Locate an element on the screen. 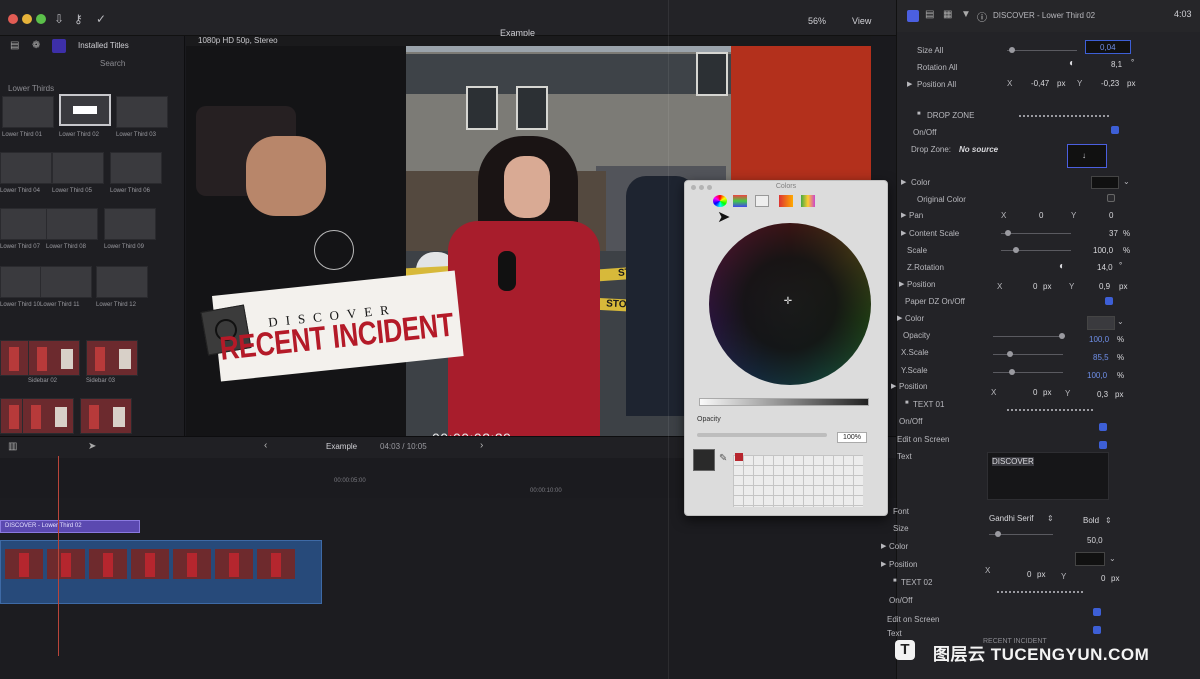  installed-titles-dropdown: Installed Titles is located at coordinates (103, 45).